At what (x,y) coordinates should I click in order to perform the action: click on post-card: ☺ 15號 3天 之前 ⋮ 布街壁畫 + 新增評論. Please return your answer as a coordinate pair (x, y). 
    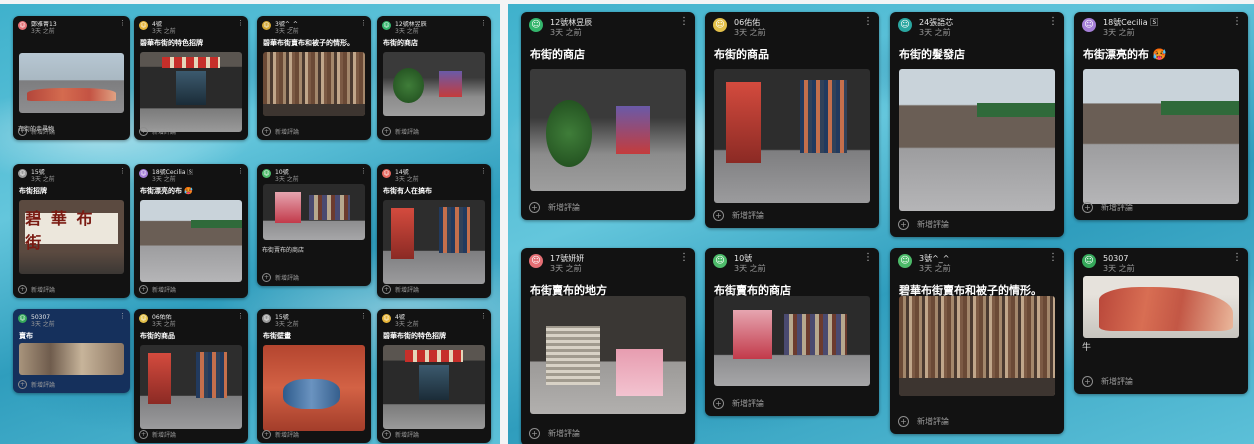
    Looking at the image, I should click on (314, 376).